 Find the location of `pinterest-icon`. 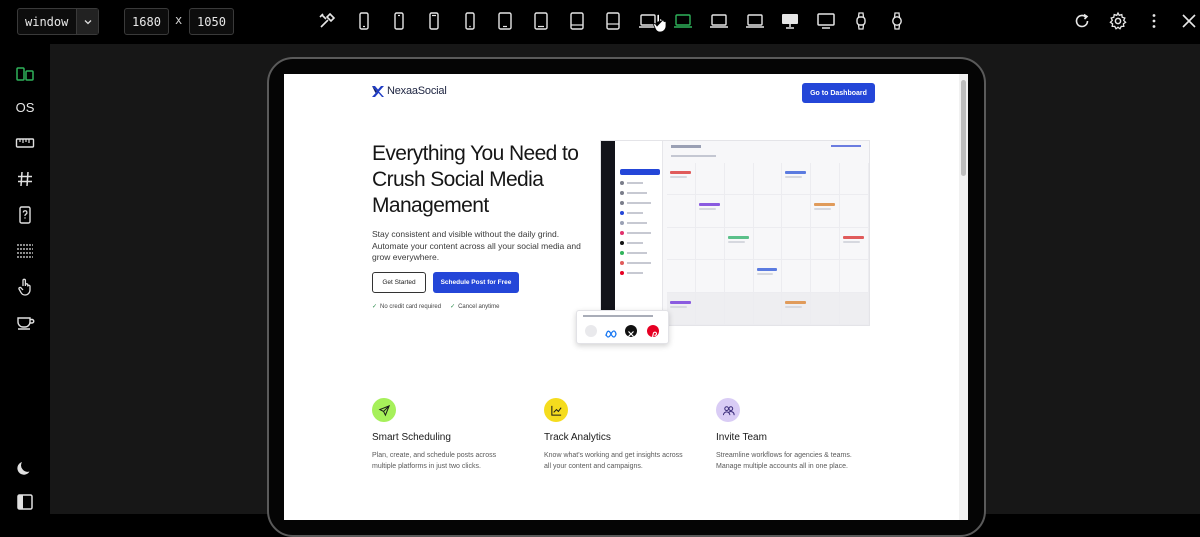

pinterest-icon is located at coordinates (653, 331).